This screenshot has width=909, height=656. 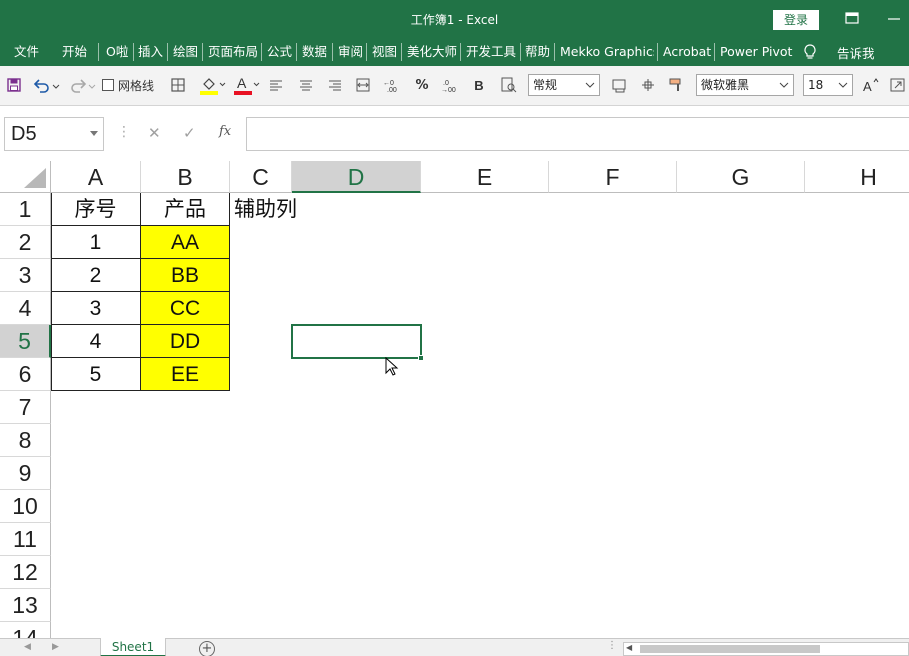 I want to click on scroll-left-icon: ◀, so click(x=629, y=647).